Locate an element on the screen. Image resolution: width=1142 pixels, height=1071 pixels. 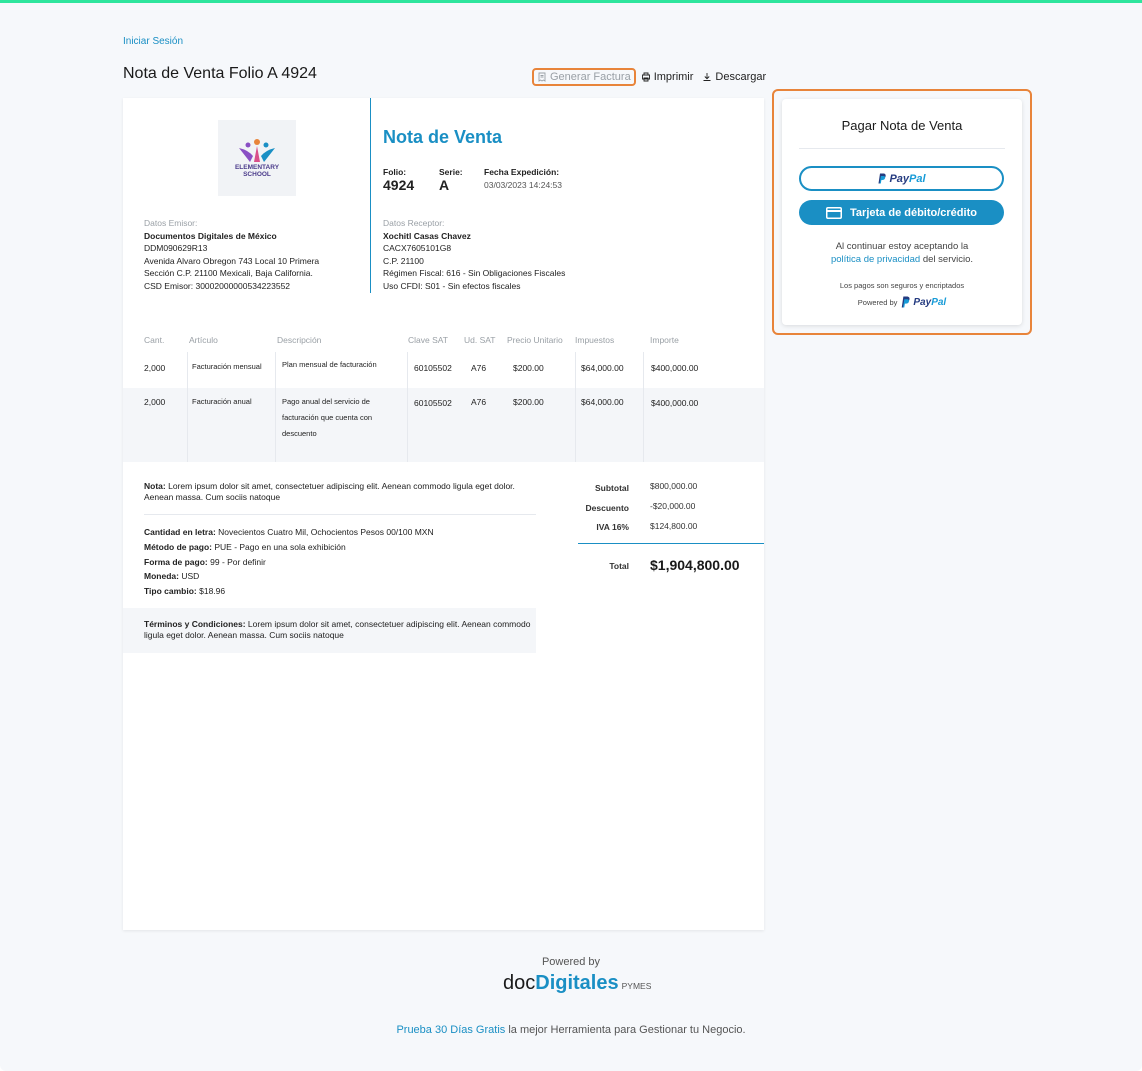
cell-descripcion: Plan mensual de facturación is located at coordinates (329, 364).